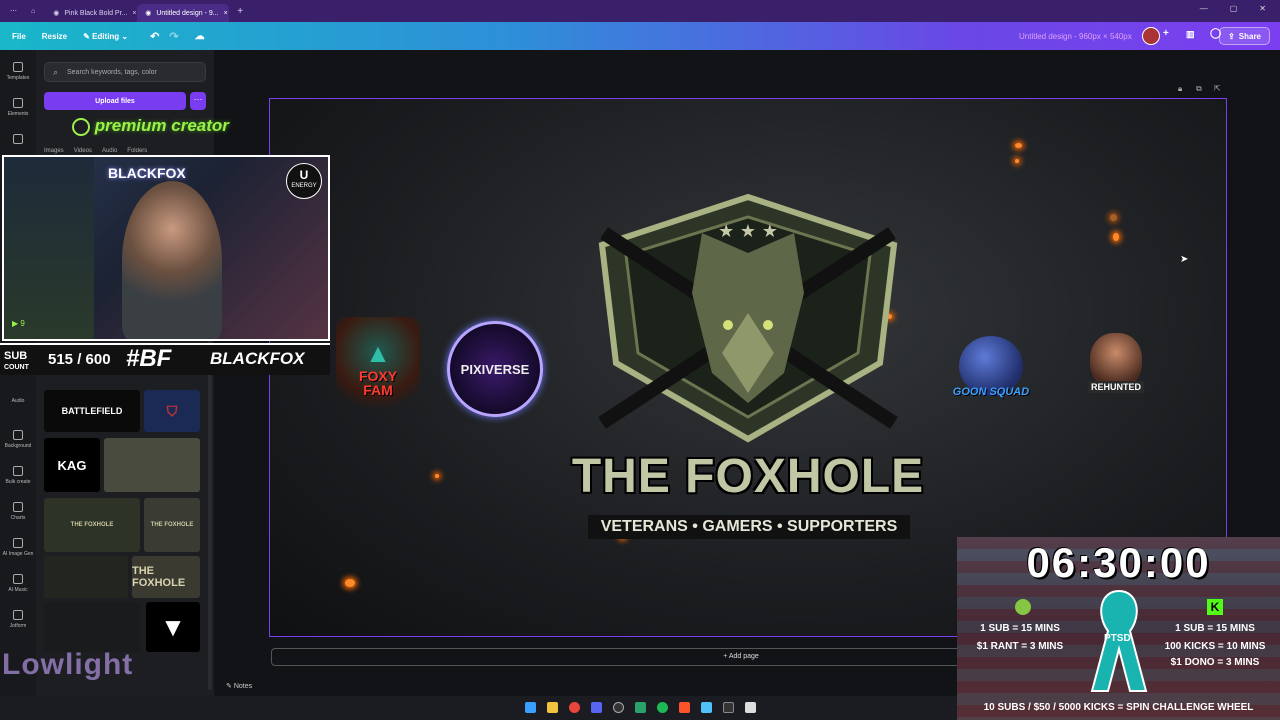 The height and width of the screenshot is (720, 1280). I want to click on upload-thumb-foxhole-1: THE FOXHOLE, so click(92, 525).